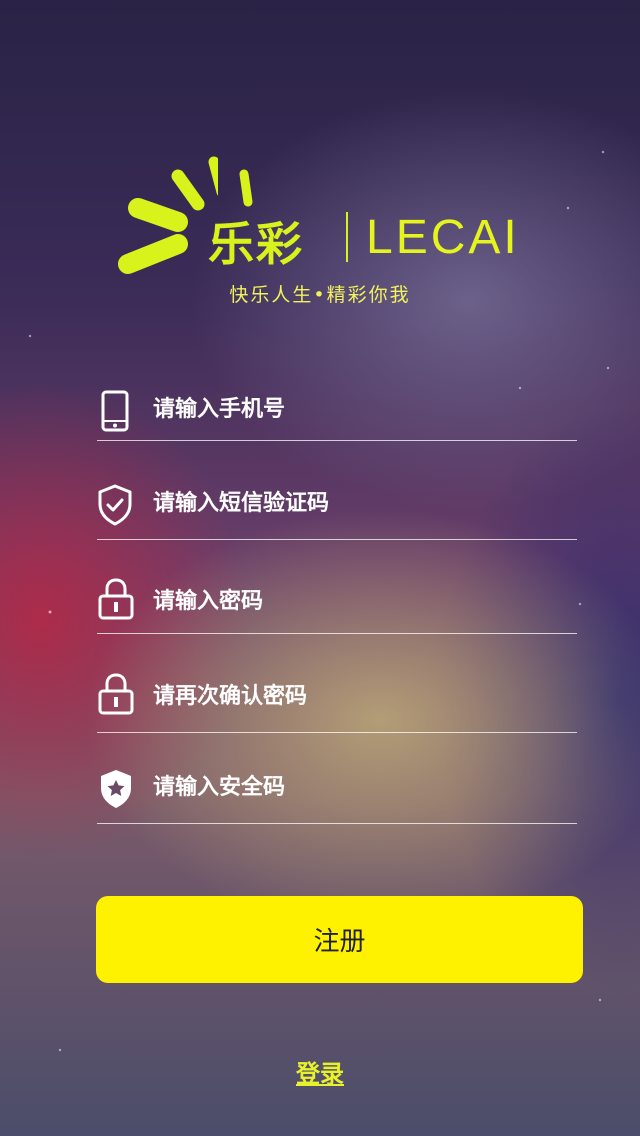 This screenshot has width=640, height=1136. I want to click on confirm-password-field, so click(337, 703).